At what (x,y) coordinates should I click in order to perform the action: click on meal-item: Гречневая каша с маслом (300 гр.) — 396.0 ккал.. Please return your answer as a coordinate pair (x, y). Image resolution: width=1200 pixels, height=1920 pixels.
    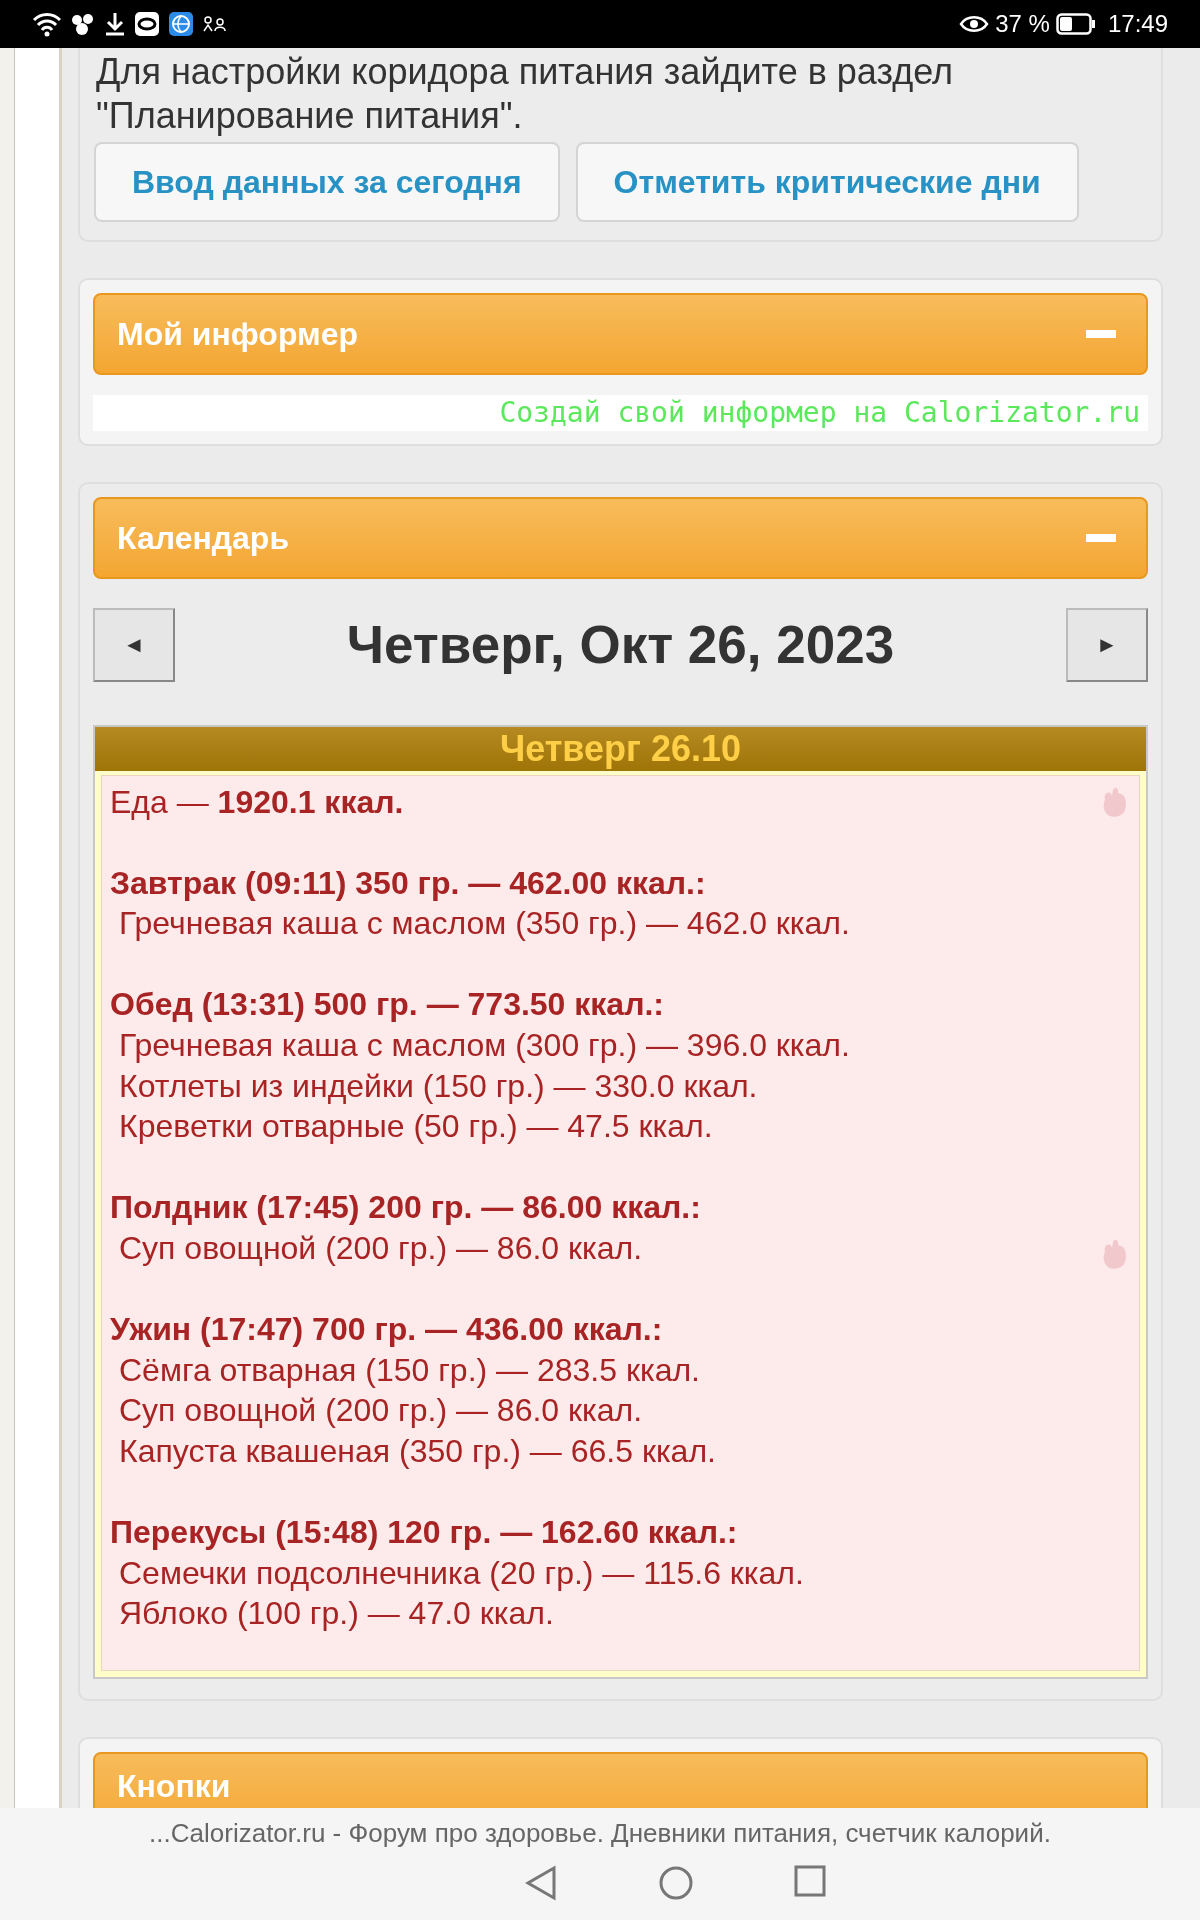
    Looking at the image, I should click on (484, 1046).